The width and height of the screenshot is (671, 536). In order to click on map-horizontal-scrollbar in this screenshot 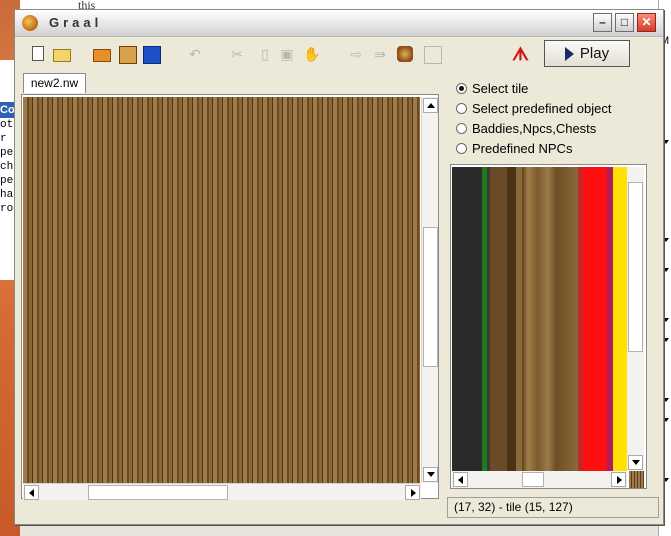, I will do `click(222, 491)`.